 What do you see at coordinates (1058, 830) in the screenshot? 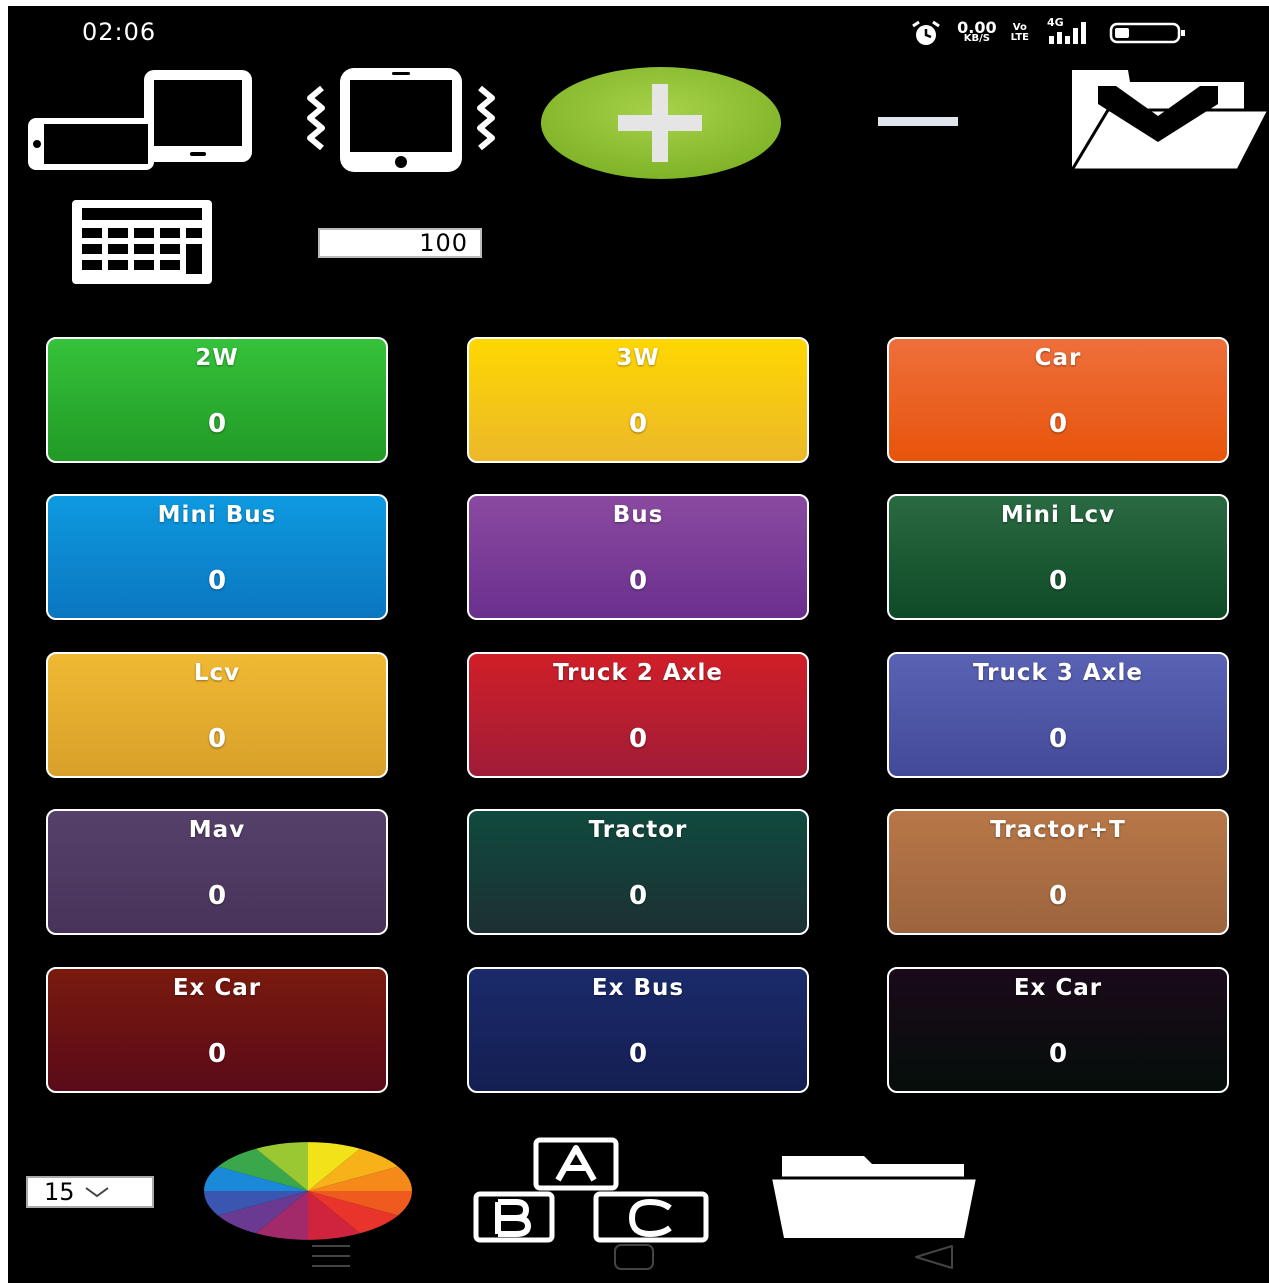
I see `vehicle-tile-label: Tractor+T` at bounding box center [1058, 830].